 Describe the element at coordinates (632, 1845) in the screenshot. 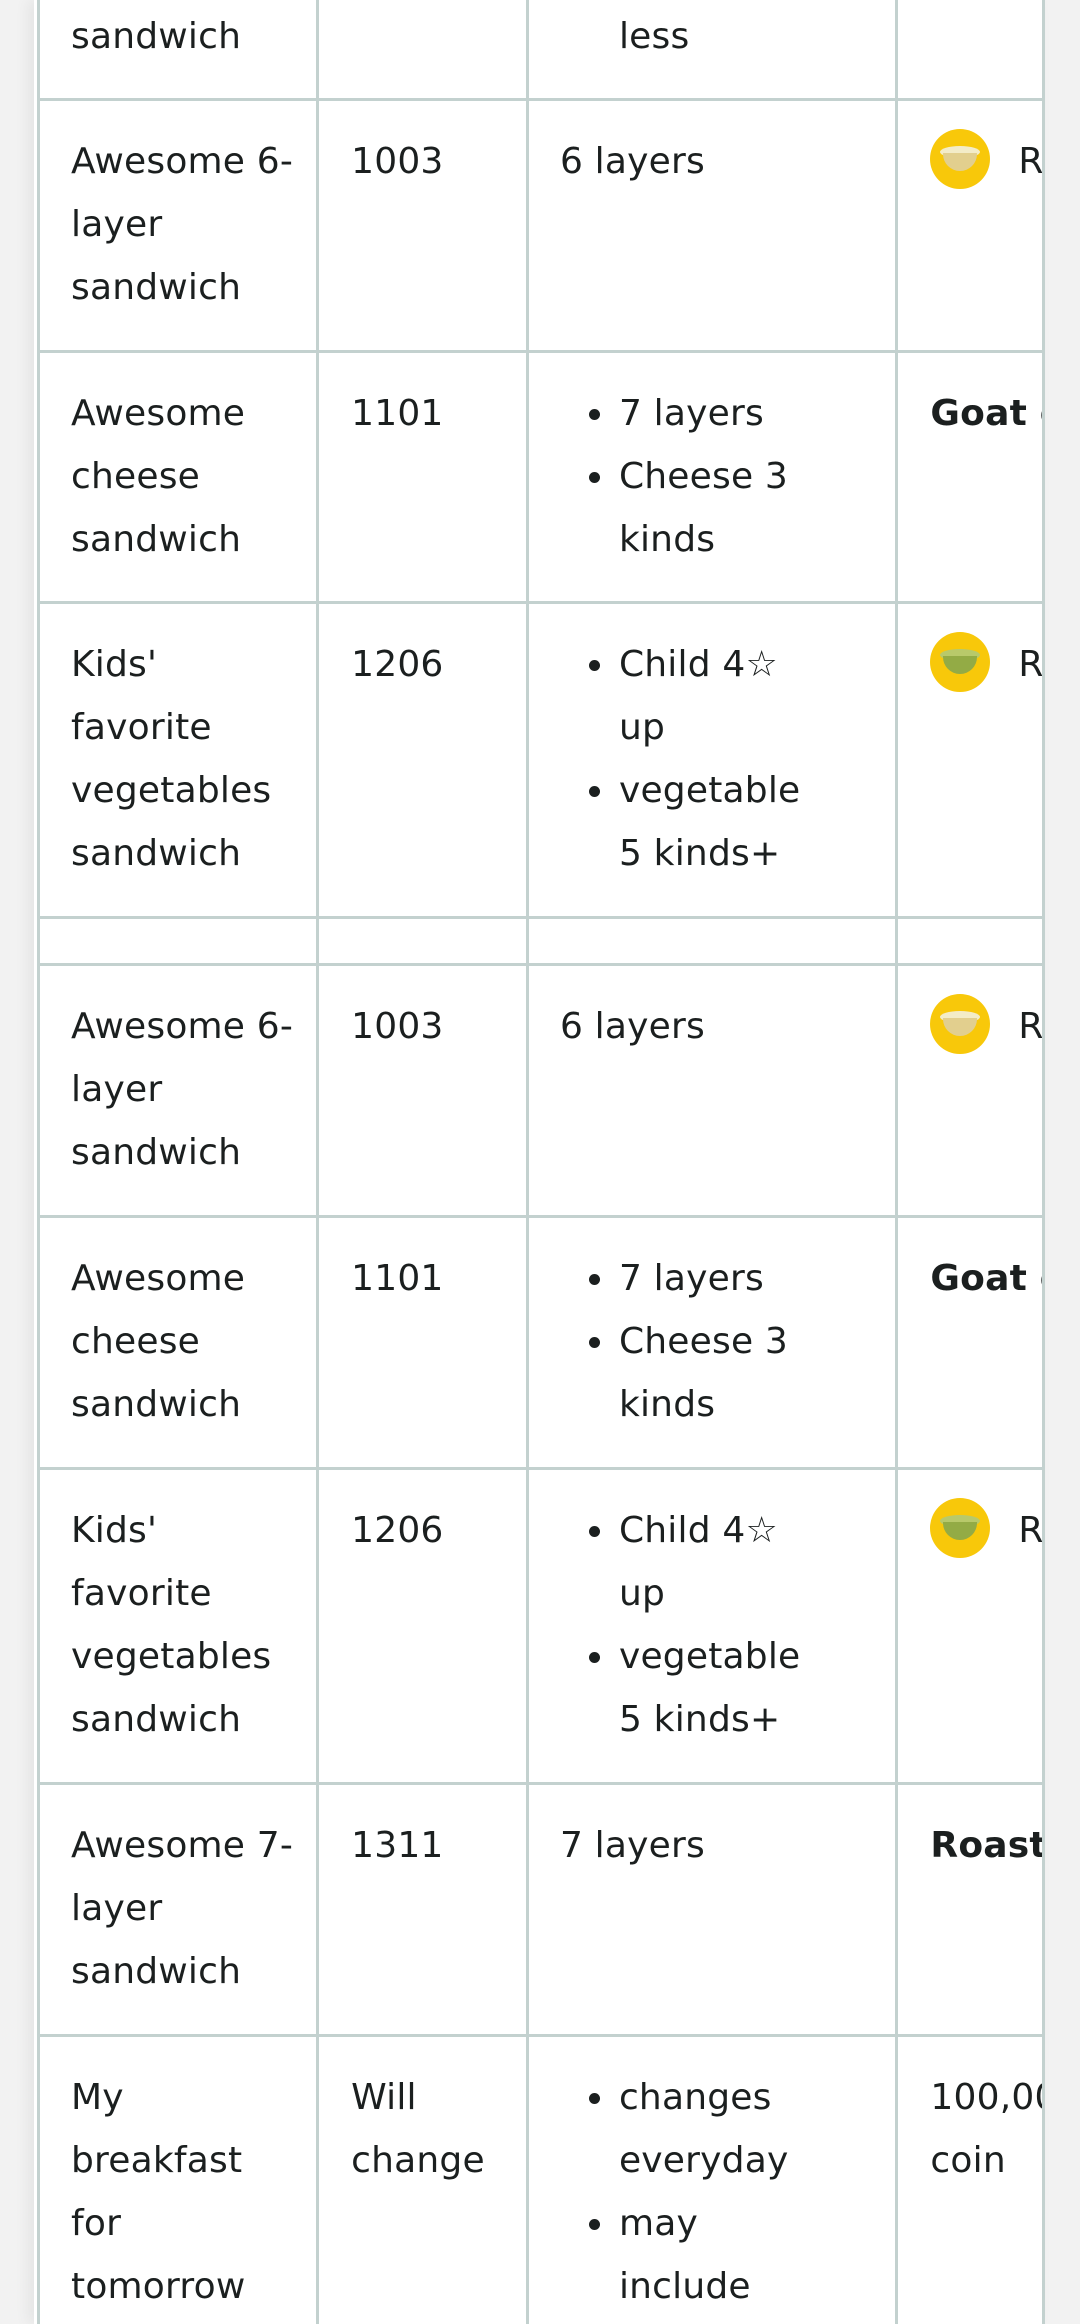

I see `layers-text: 7 layers` at that location.